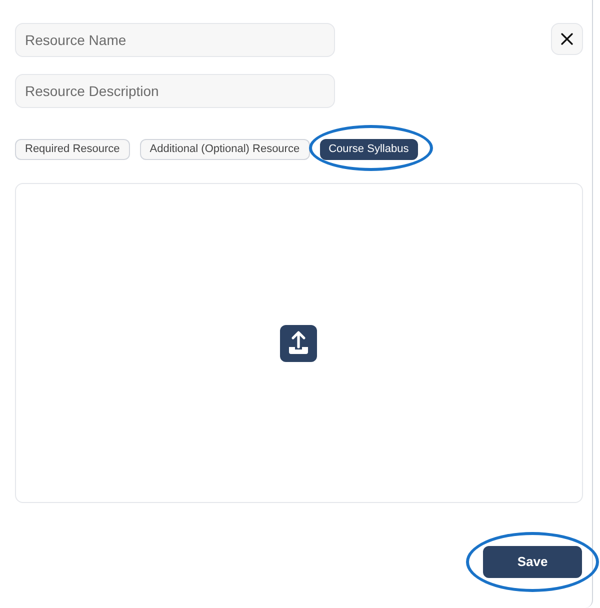 The width and height of the screenshot is (600, 608). I want to click on type-tab: Additional (Optional) Resource, so click(225, 149).